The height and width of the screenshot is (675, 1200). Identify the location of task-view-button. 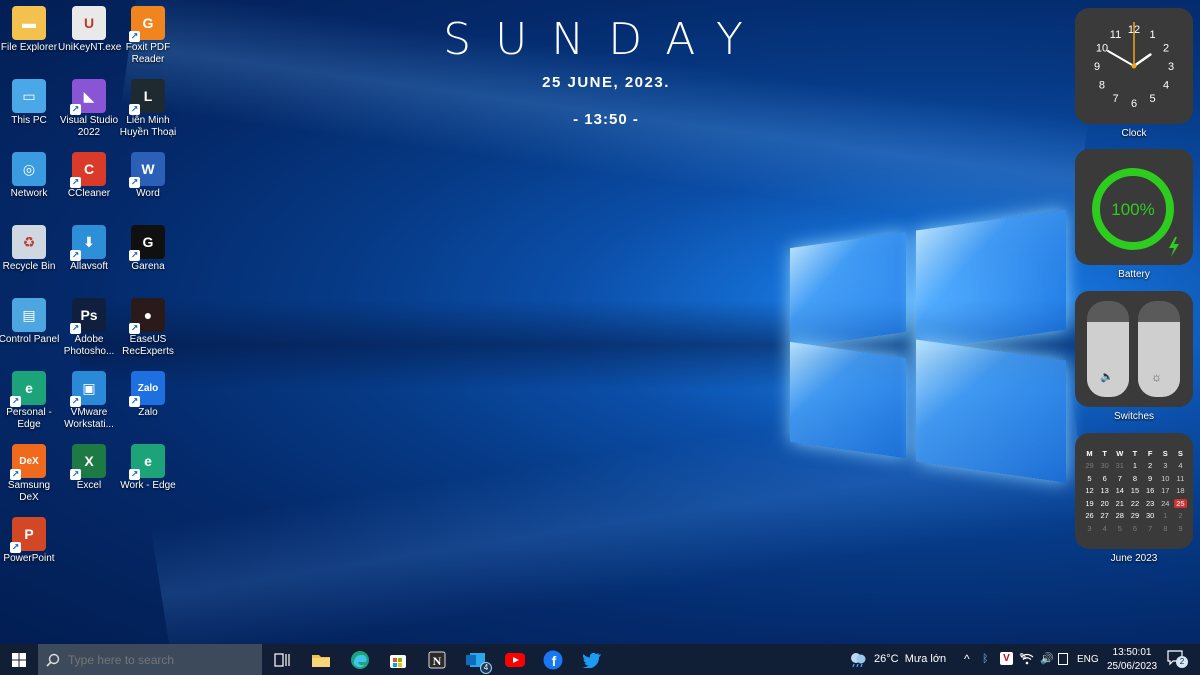
(282, 660).